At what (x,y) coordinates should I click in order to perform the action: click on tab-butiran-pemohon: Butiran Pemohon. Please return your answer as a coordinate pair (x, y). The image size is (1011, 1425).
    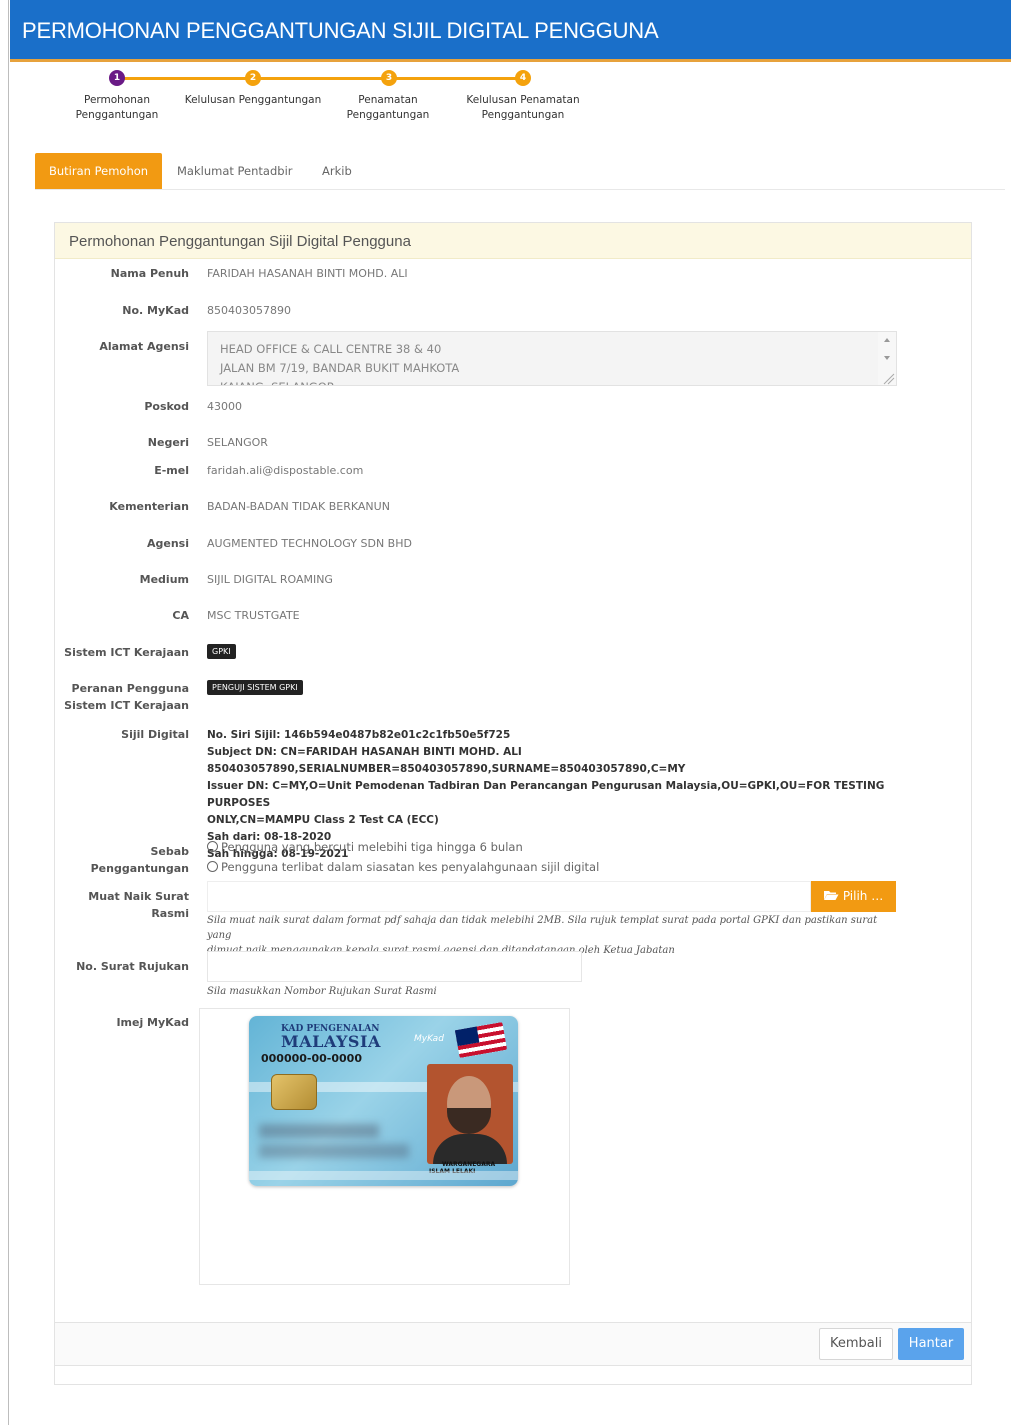
    Looking at the image, I should click on (99, 171).